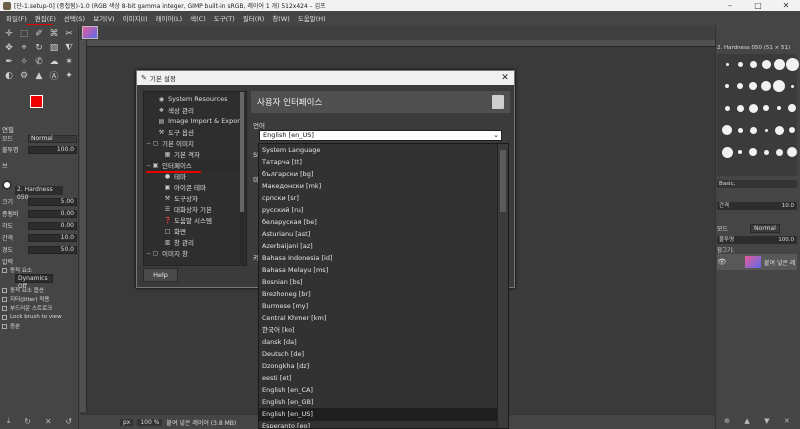 The height and width of the screenshot is (429, 800). What do you see at coordinates (69, 61) in the screenshot?
I see `tool-icon: ✶` at bounding box center [69, 61].